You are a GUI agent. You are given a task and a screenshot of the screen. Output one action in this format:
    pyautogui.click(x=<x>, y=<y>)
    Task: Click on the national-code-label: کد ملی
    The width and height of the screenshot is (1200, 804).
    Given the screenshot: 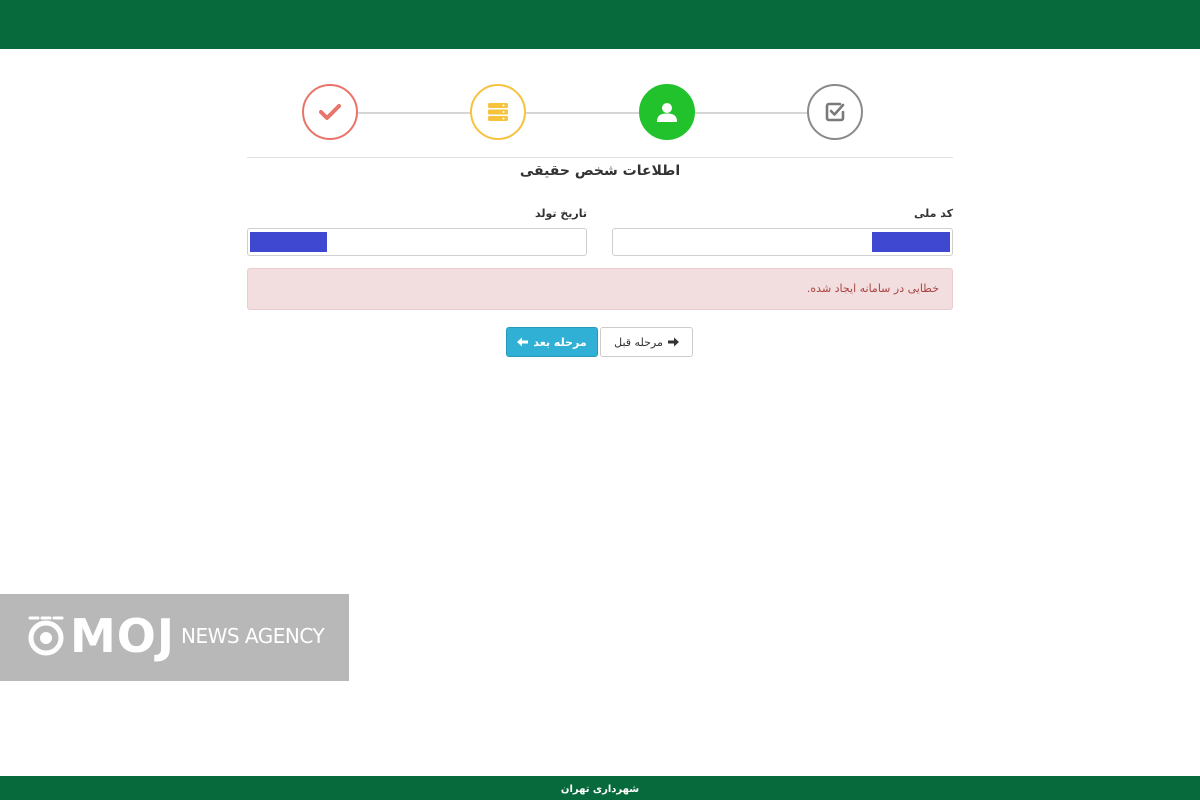 What is the action you would take?
    pyautogui.click(x=933, y=213)
    